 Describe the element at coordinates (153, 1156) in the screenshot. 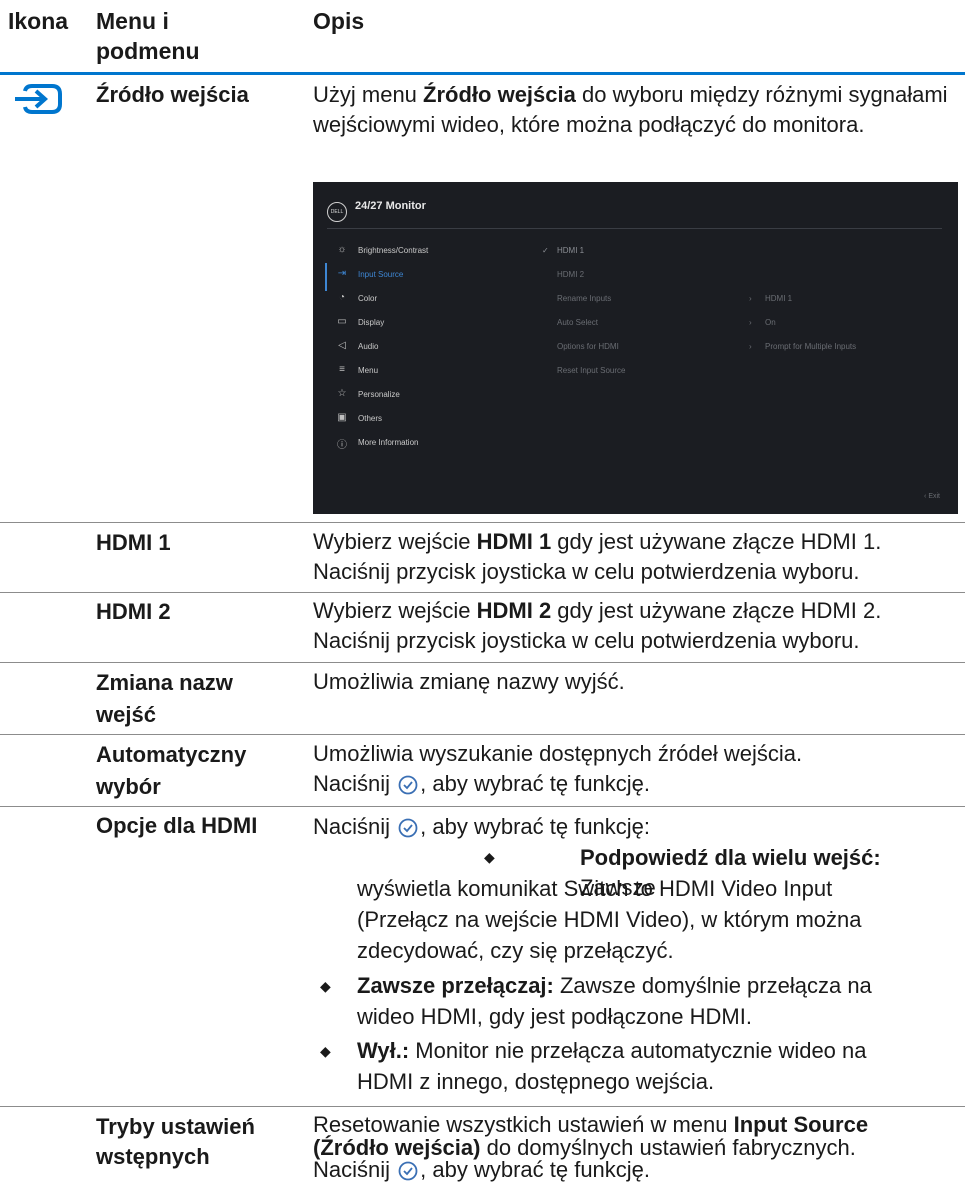

I see `row-label-reset-2: wstępnych` at that location.